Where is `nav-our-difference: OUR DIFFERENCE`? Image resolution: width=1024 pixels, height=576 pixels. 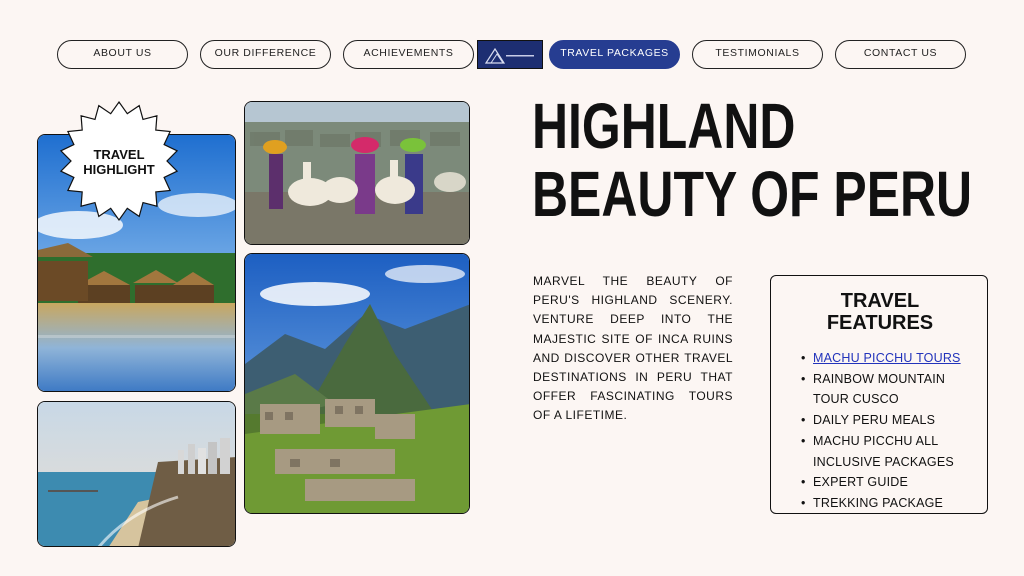 nav-our-difference: OUR DIFFERENCE is located at coordinates (265, 54).